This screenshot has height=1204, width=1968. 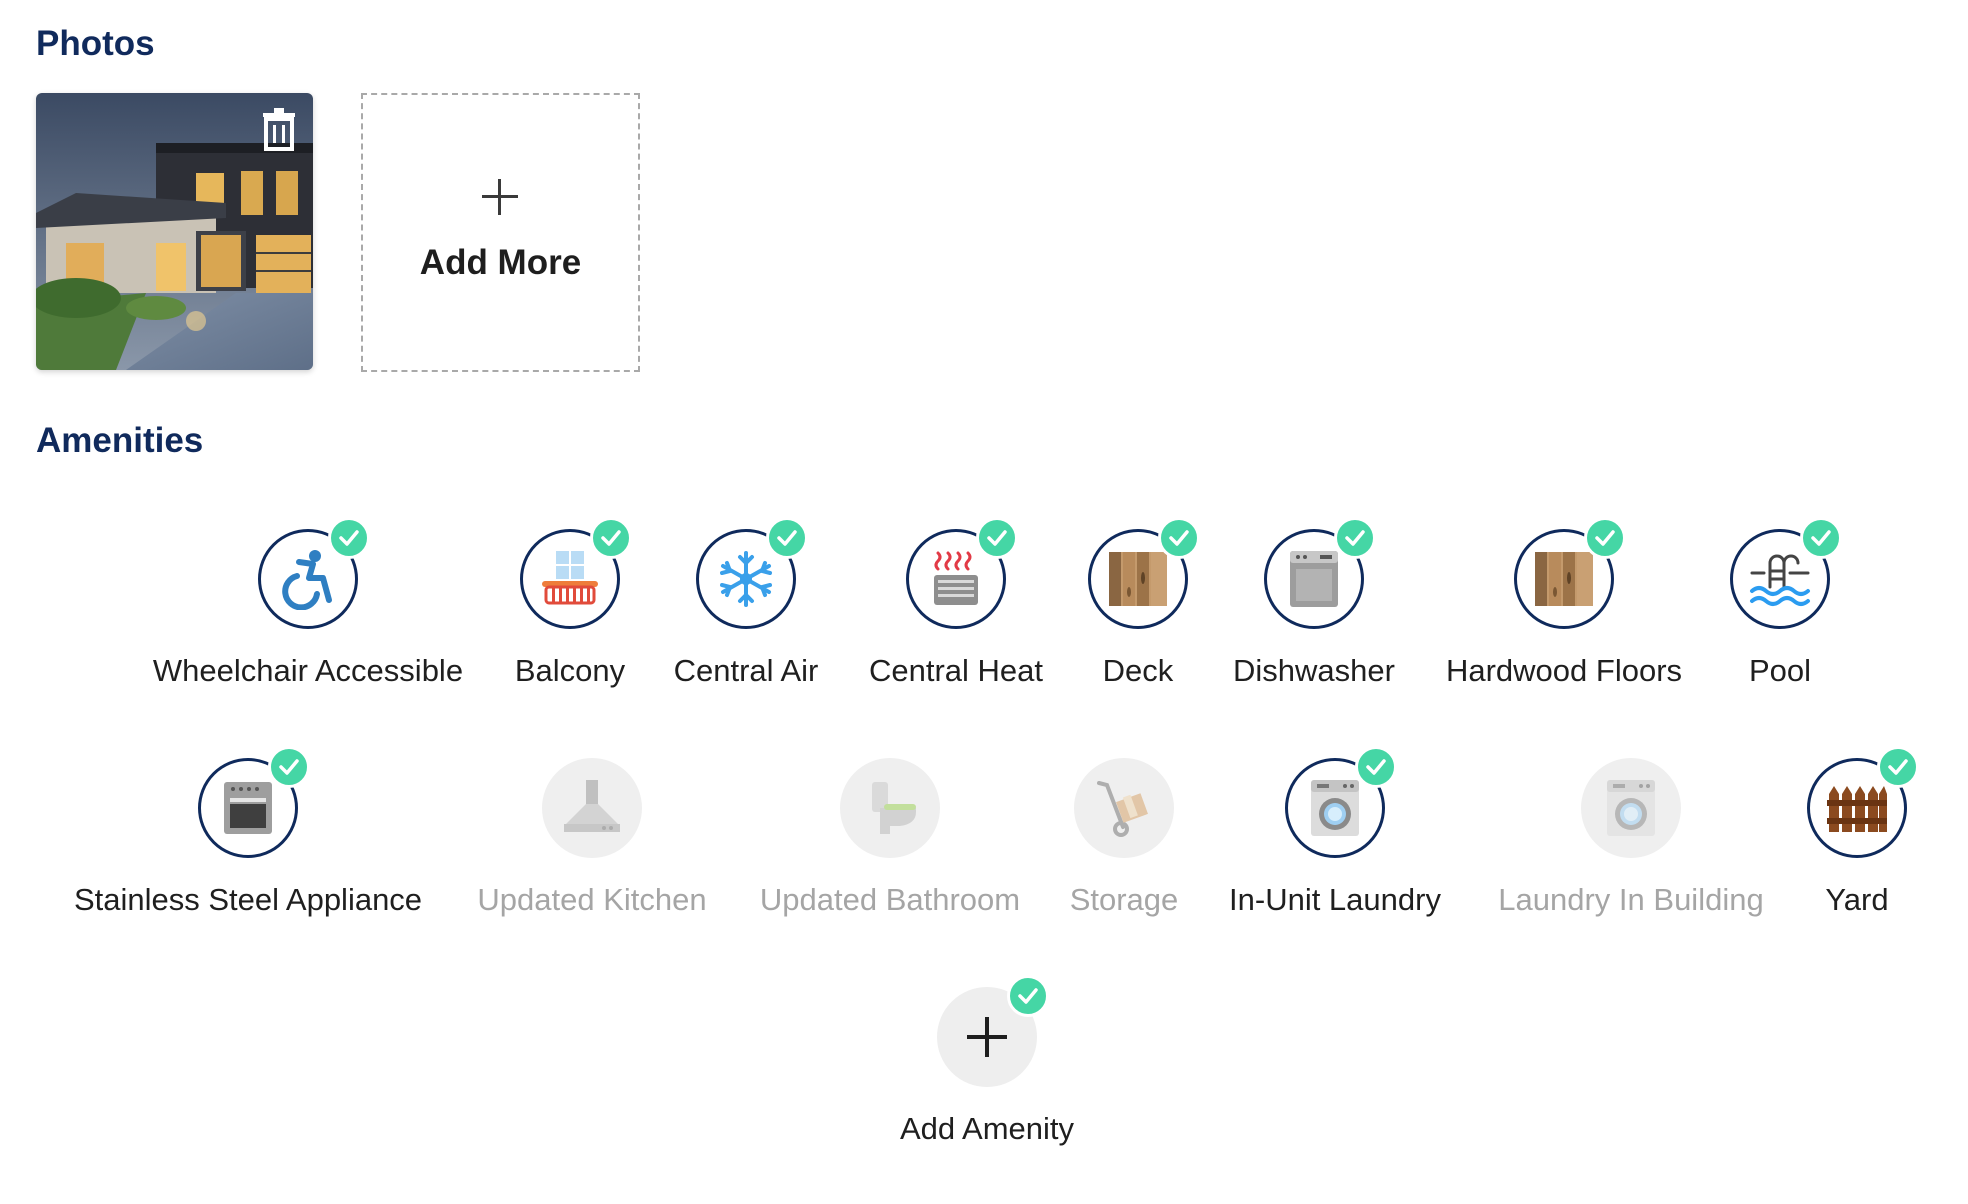 I want to click on amenities-heading: Amenities, so click(x=120, y=440).